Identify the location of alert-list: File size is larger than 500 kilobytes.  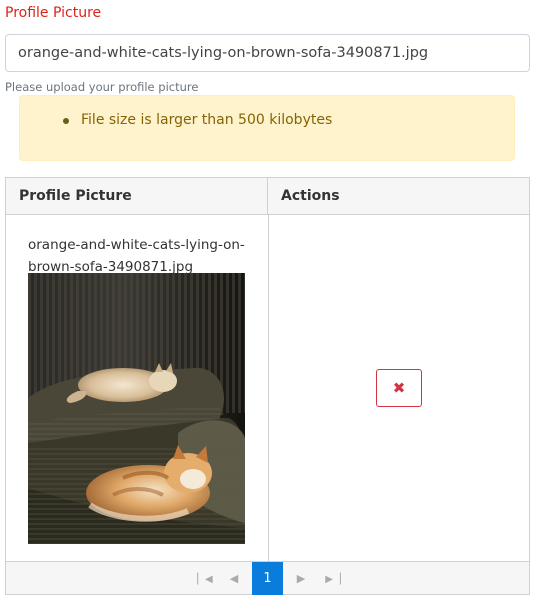
(197, 120).